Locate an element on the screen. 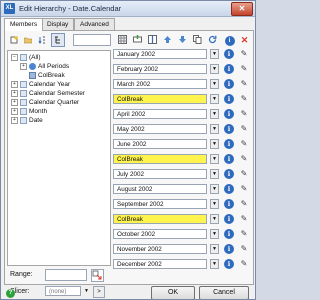 This screenshot has width=320, height=300. tree-node: + Calendar Year is located at coordinates (40, 84).